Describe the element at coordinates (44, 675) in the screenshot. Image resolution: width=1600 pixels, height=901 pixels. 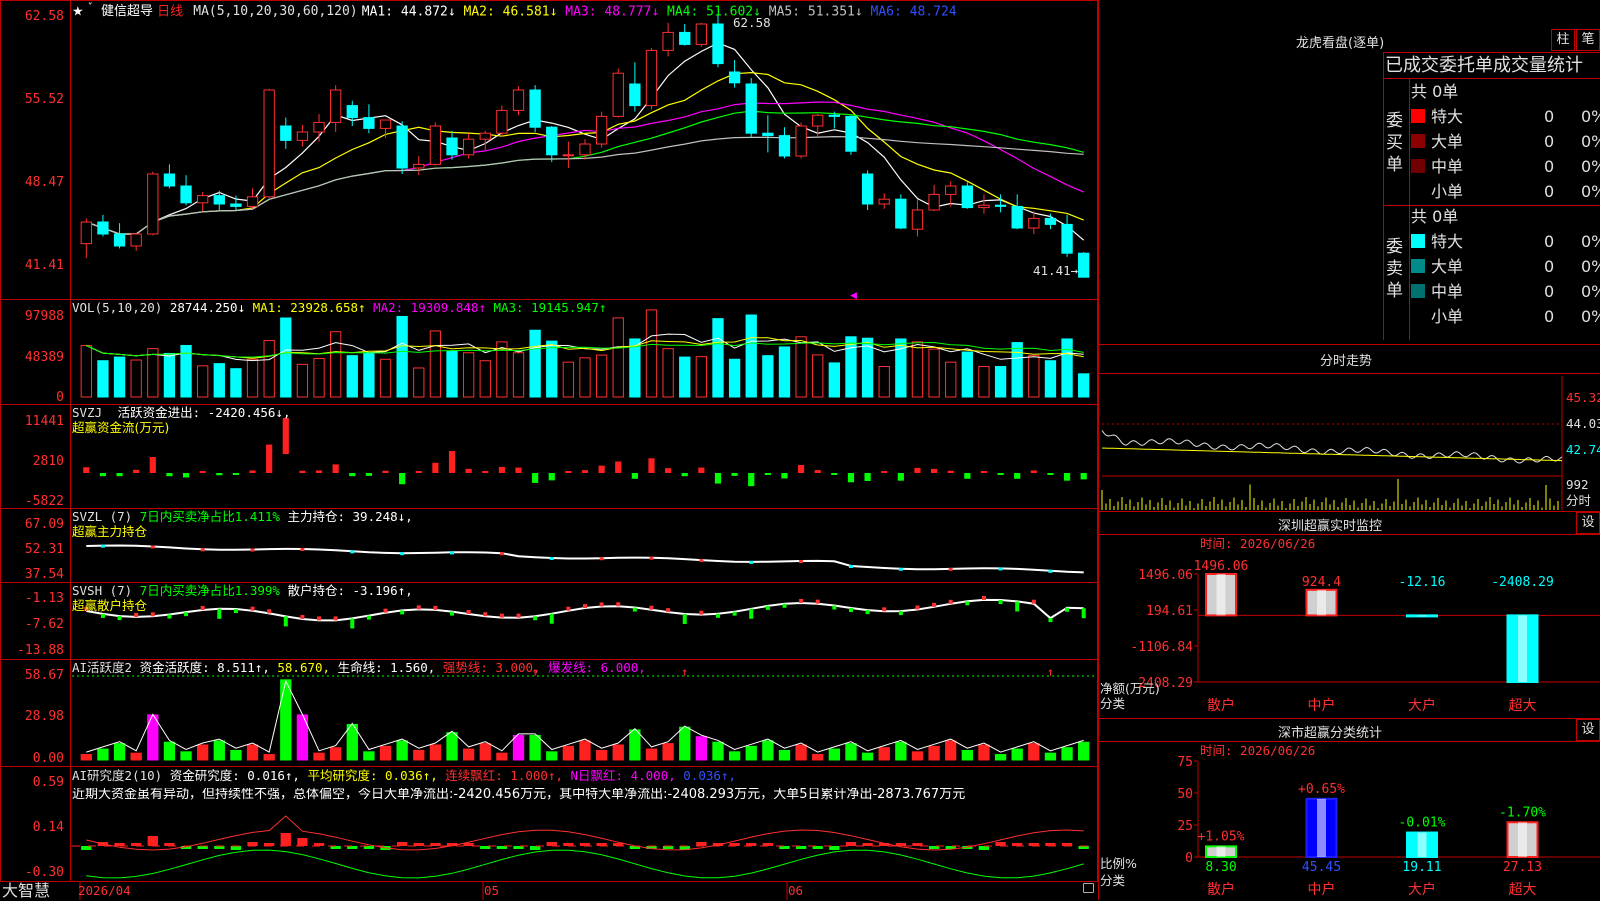
I see `ai-active-y-tick: 58.67` at that location.